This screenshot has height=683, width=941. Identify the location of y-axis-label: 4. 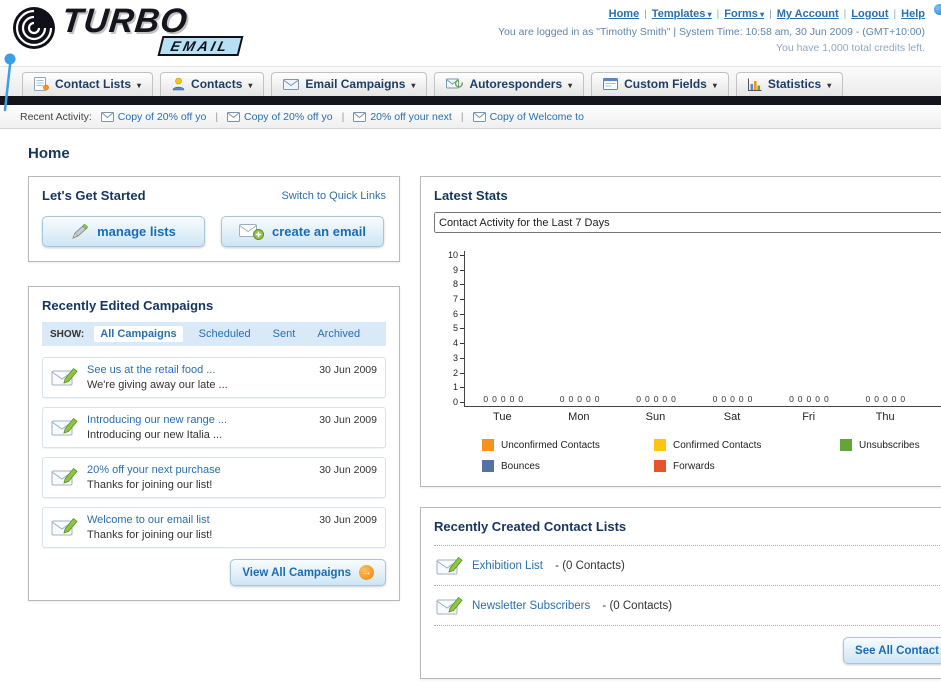
(458, 343).